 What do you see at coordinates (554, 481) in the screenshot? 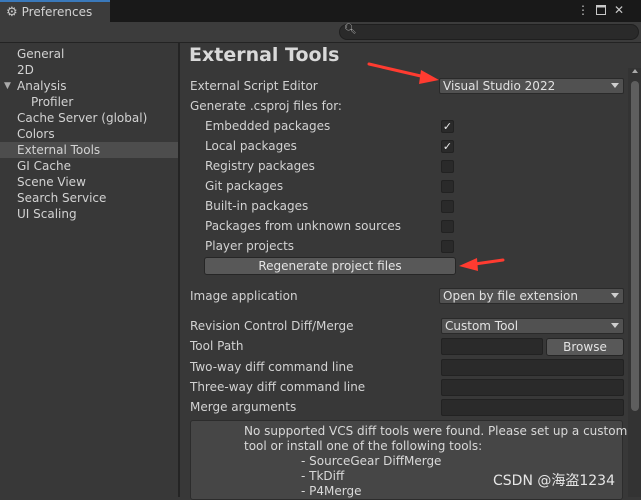
I see `watermark: CSDN @海盗1234` at bounding box center [554, 481].